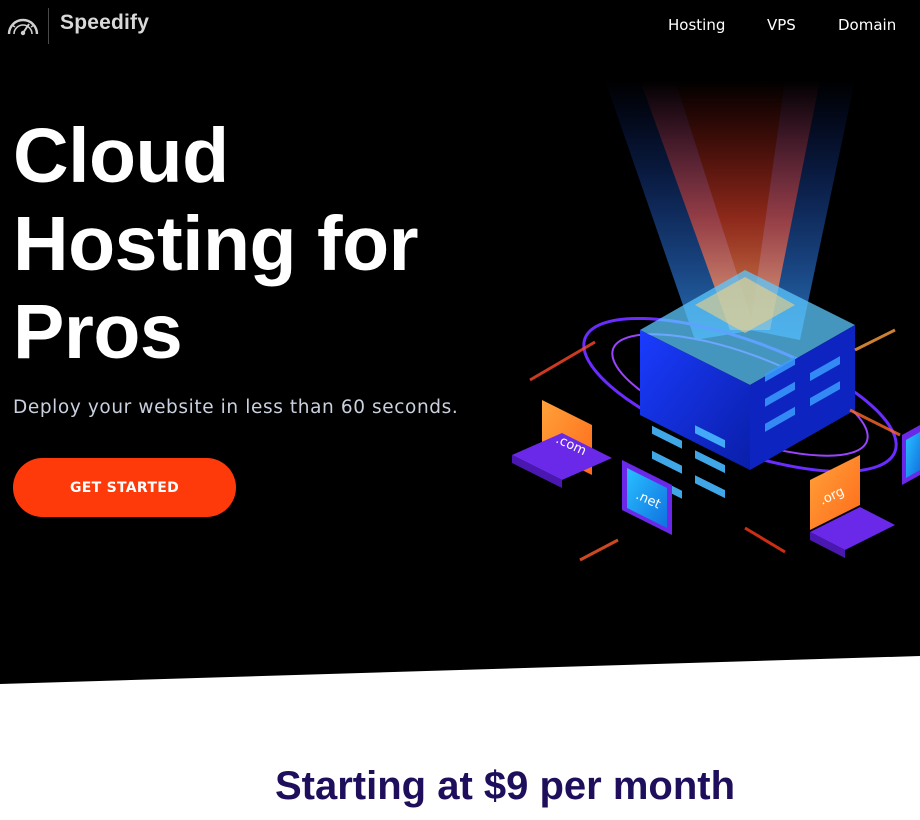 This screenshot has width=920, height=820. Describe the element at coordinates (696, 25) in the screenshot. I see `nav-hosting-link: Hosting` at that location.